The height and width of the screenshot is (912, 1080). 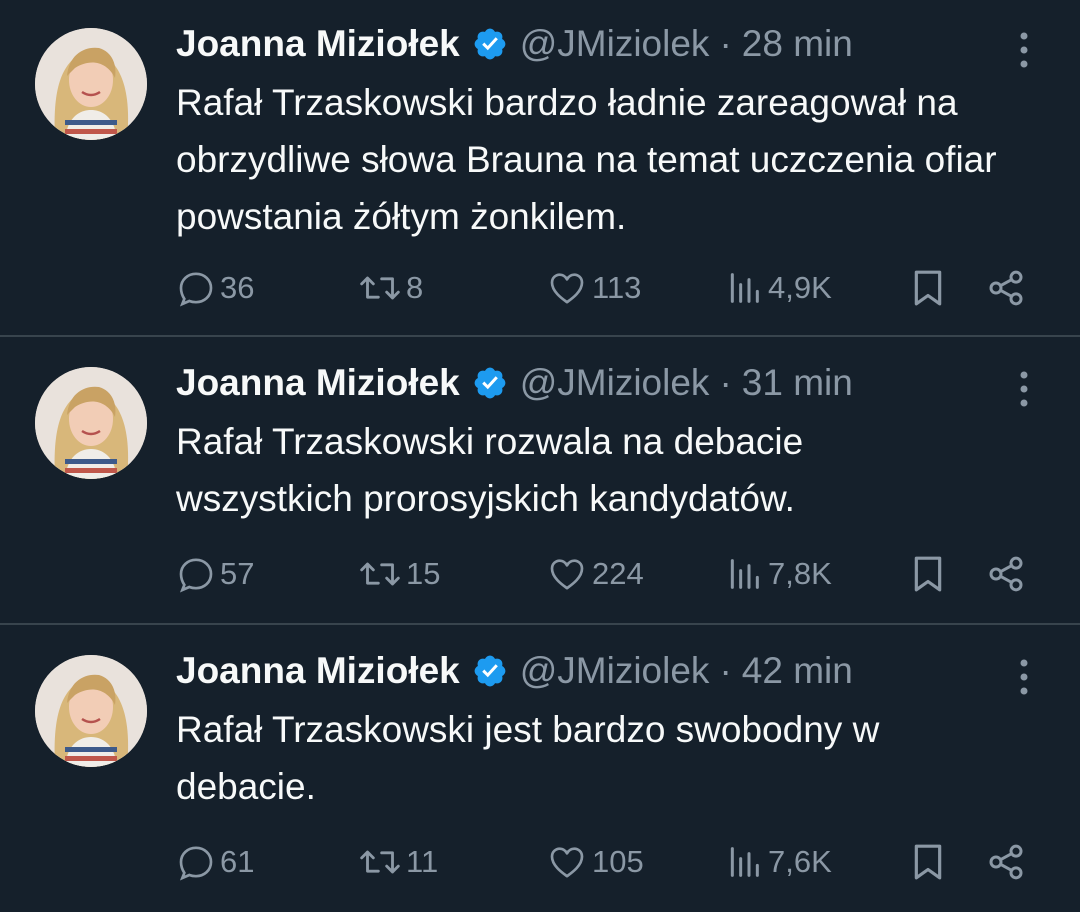 I want to click on tweet-time: 31 min, so click(x=797, y=383).